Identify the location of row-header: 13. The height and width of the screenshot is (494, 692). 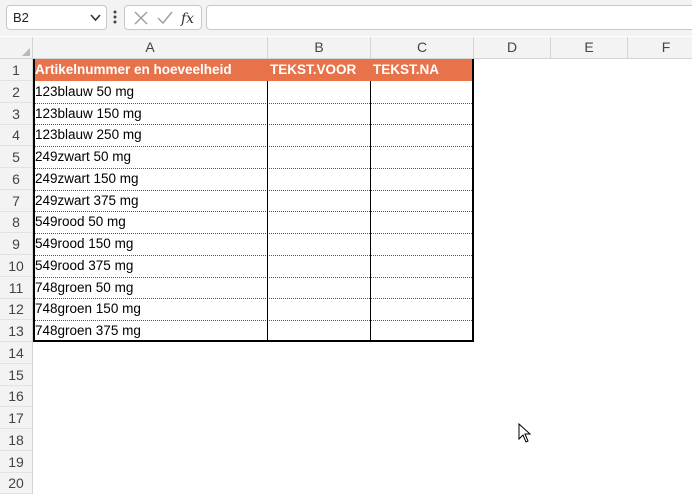
(16, 331).